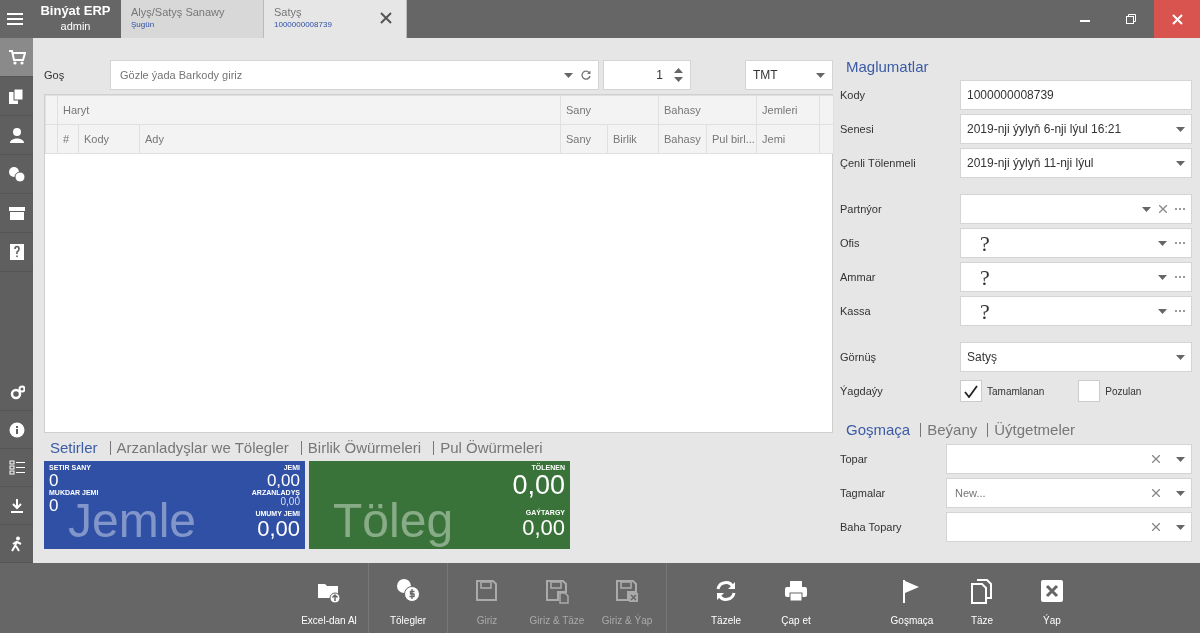 The width and height of the screenshot is (1200, 633). What do you see at coordinates (863, 493) in the screenshot?
I see `field-label: Tagmalar` at bounding box center [863, 493].